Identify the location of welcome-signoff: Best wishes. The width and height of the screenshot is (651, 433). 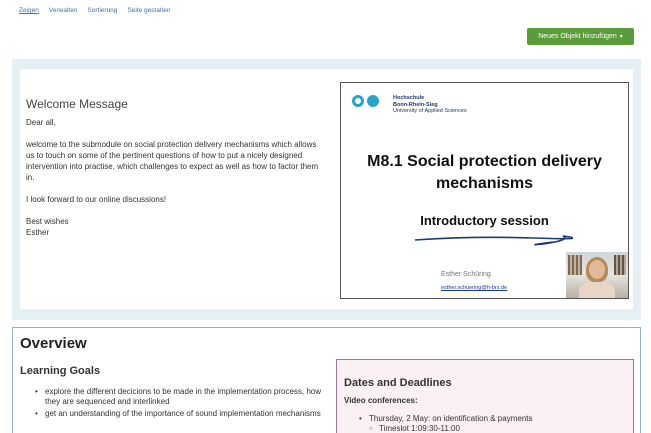
(47, 221).